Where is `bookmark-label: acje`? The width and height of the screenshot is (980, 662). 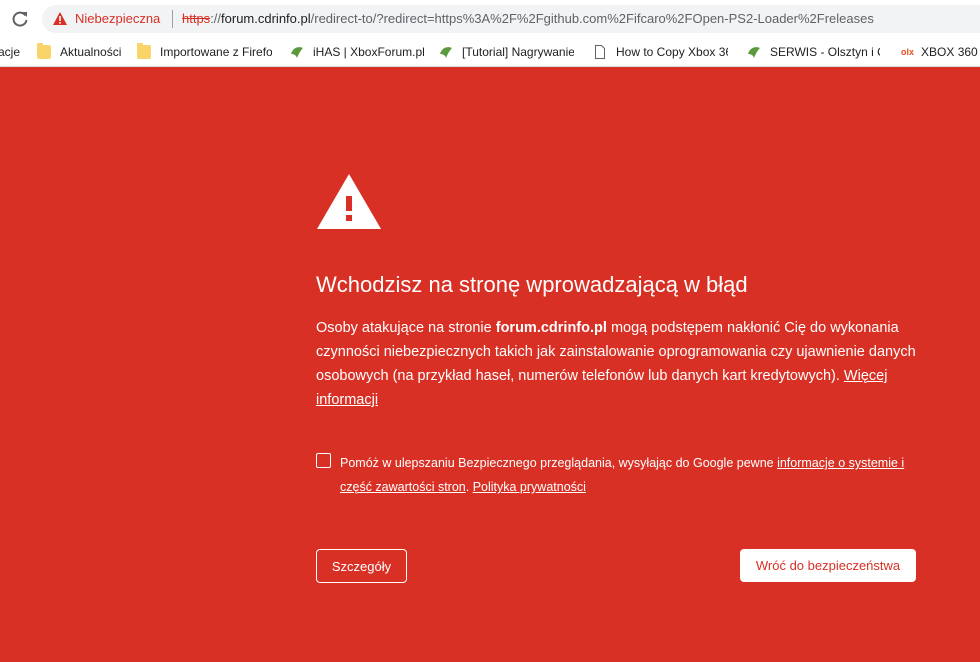 bookmark-label: acje is located at coordinates (10, 52).